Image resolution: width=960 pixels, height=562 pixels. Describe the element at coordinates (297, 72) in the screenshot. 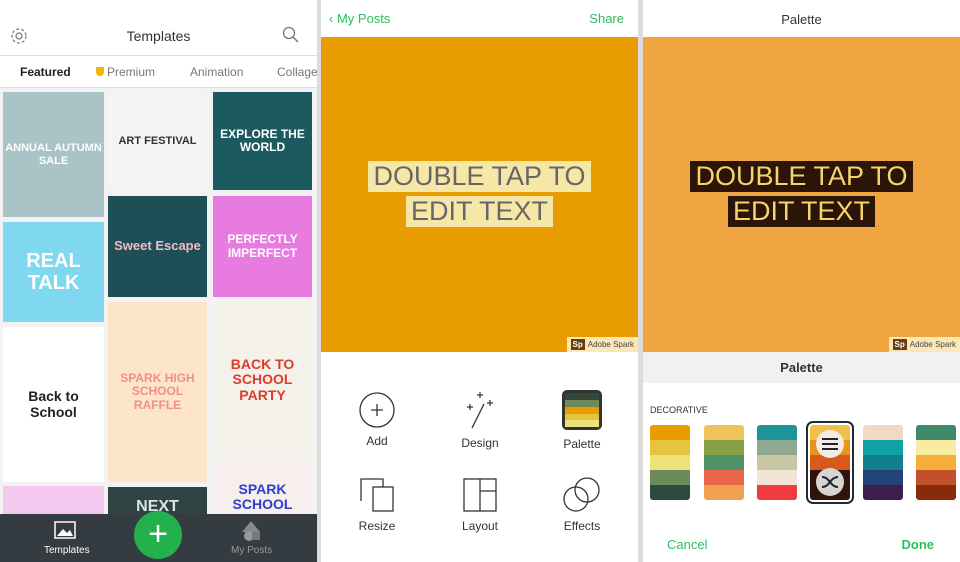

I see `tab-collage: Collage` at that location.